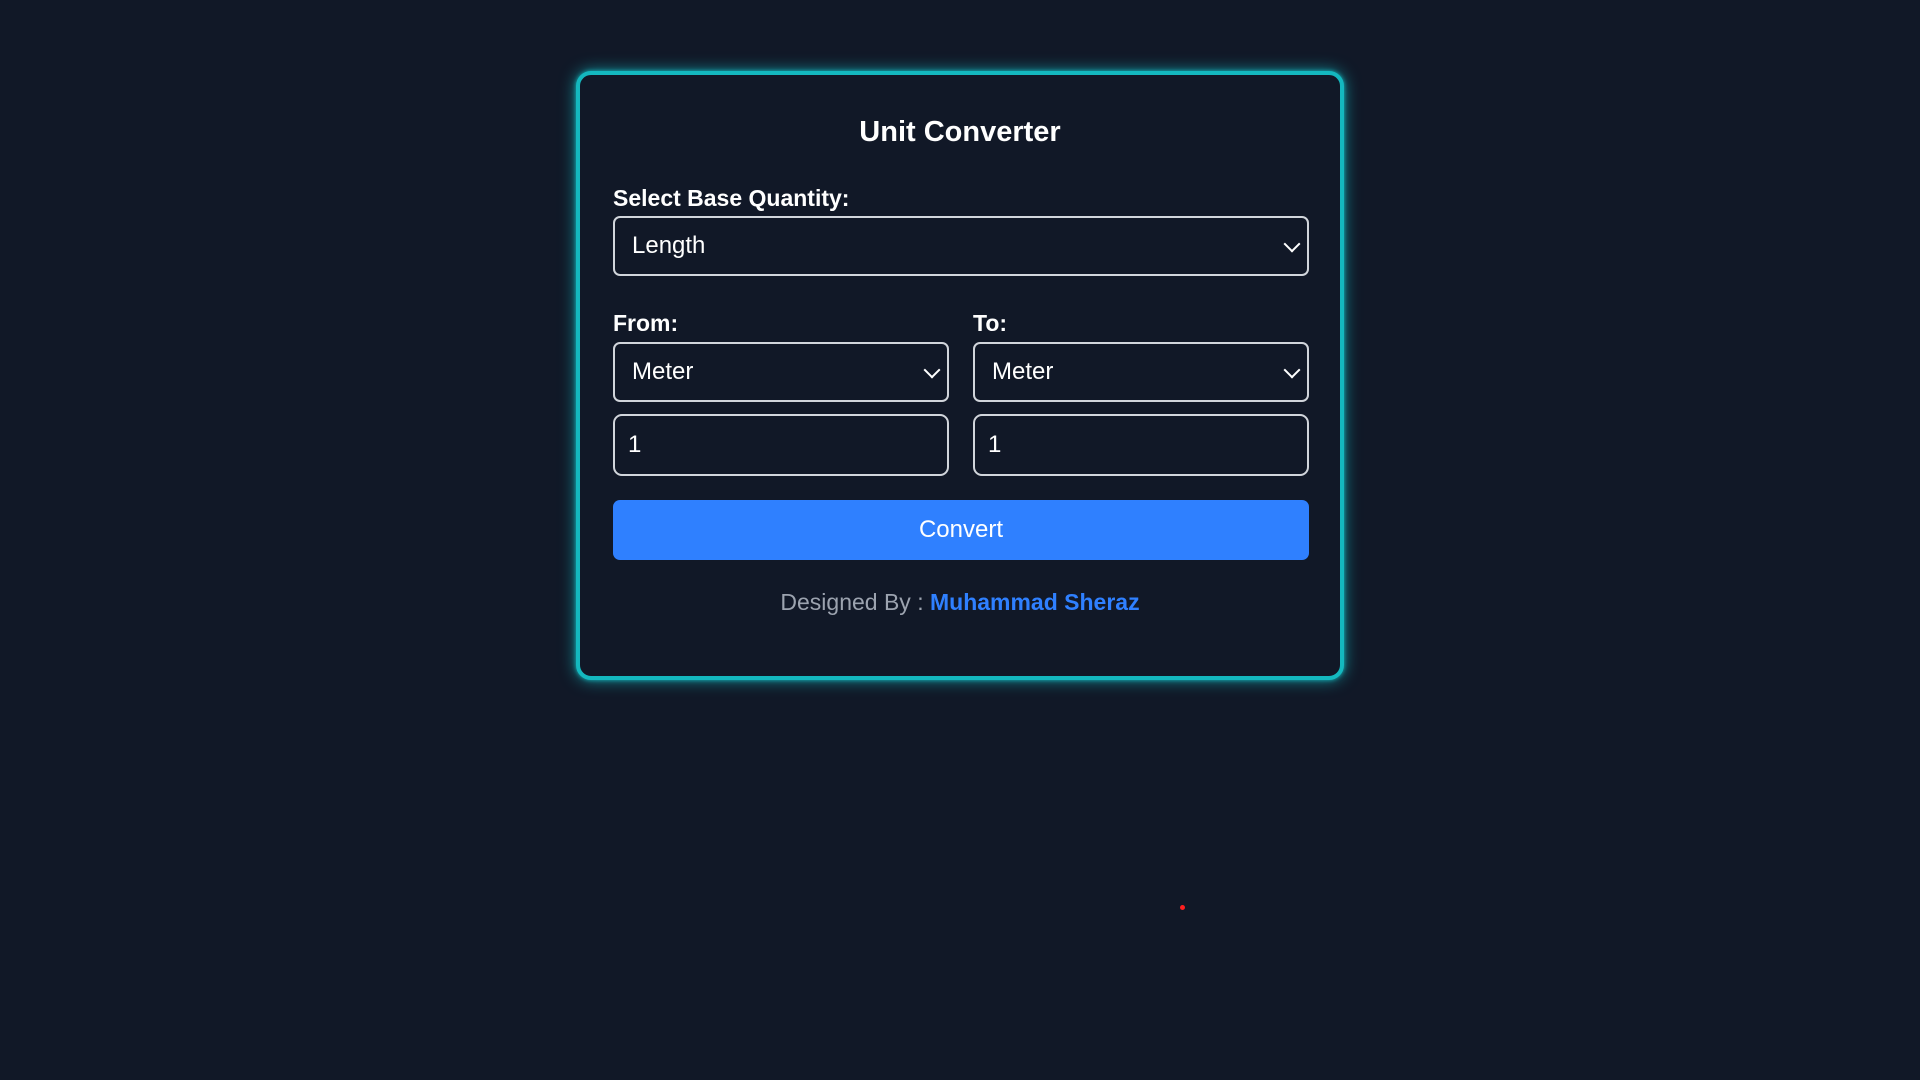 Image resolution: width=1920 pixels, height=1080 pixels. What do you see at coordinates (960, 132) in the screenshot?
I see `page-title: Unit Converter` at bounding box center [960, 132].